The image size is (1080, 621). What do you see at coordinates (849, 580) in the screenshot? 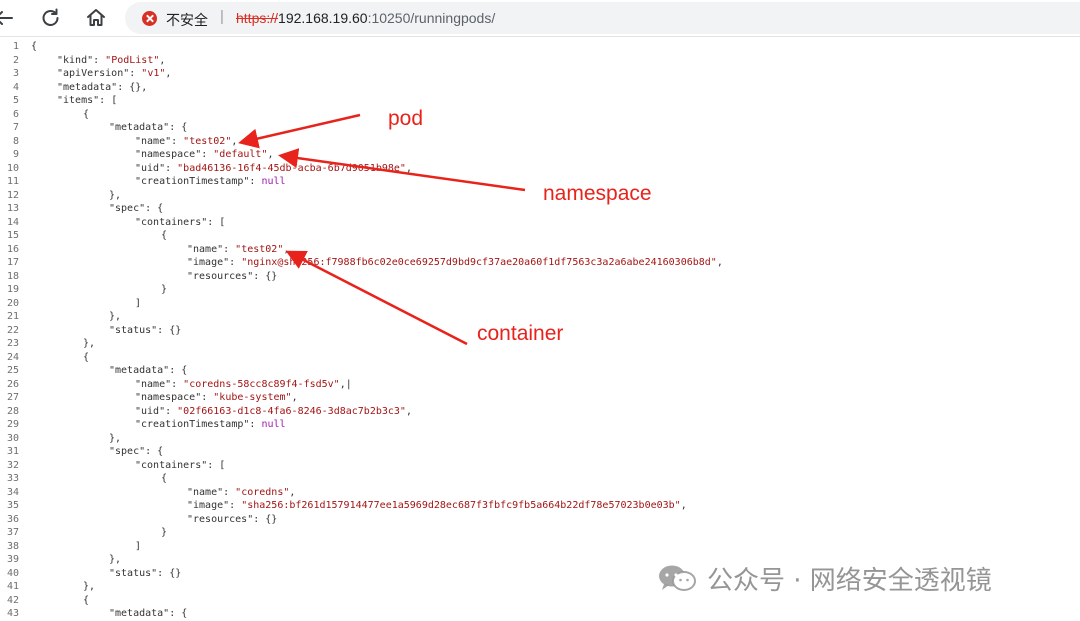
I see `watermark-text: 公众号 · 网络安全透视镜` at bounding box center [849, 580].